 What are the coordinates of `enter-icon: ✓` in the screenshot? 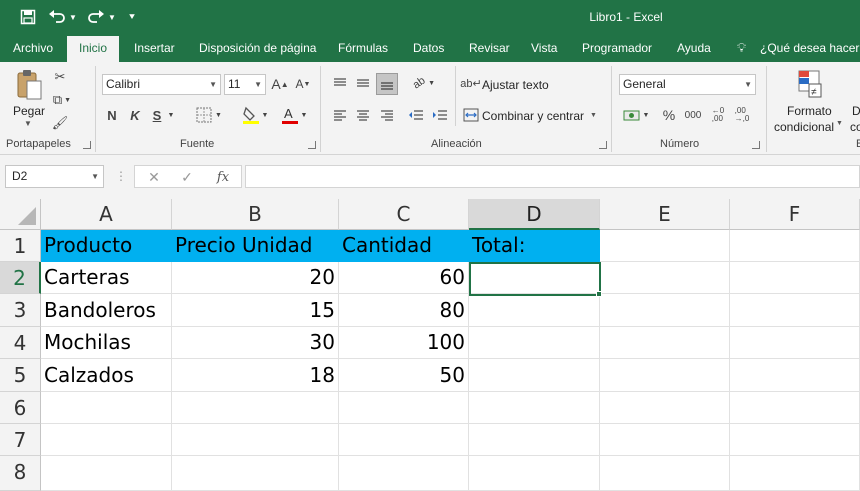 It's located at (187, 177).